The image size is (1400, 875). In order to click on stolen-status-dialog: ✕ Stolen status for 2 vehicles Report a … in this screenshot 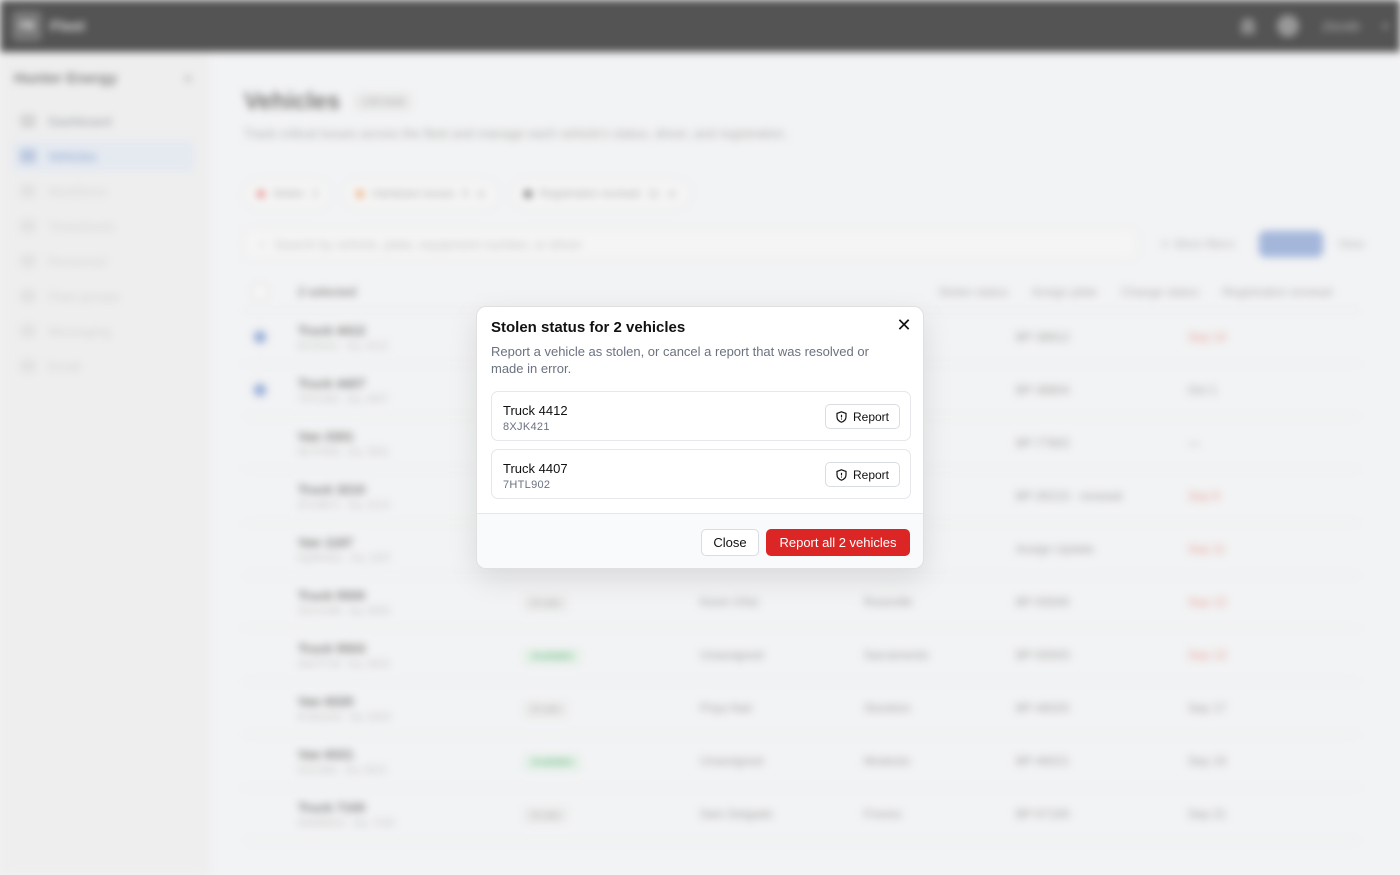, I will do `click(700, 437)`.